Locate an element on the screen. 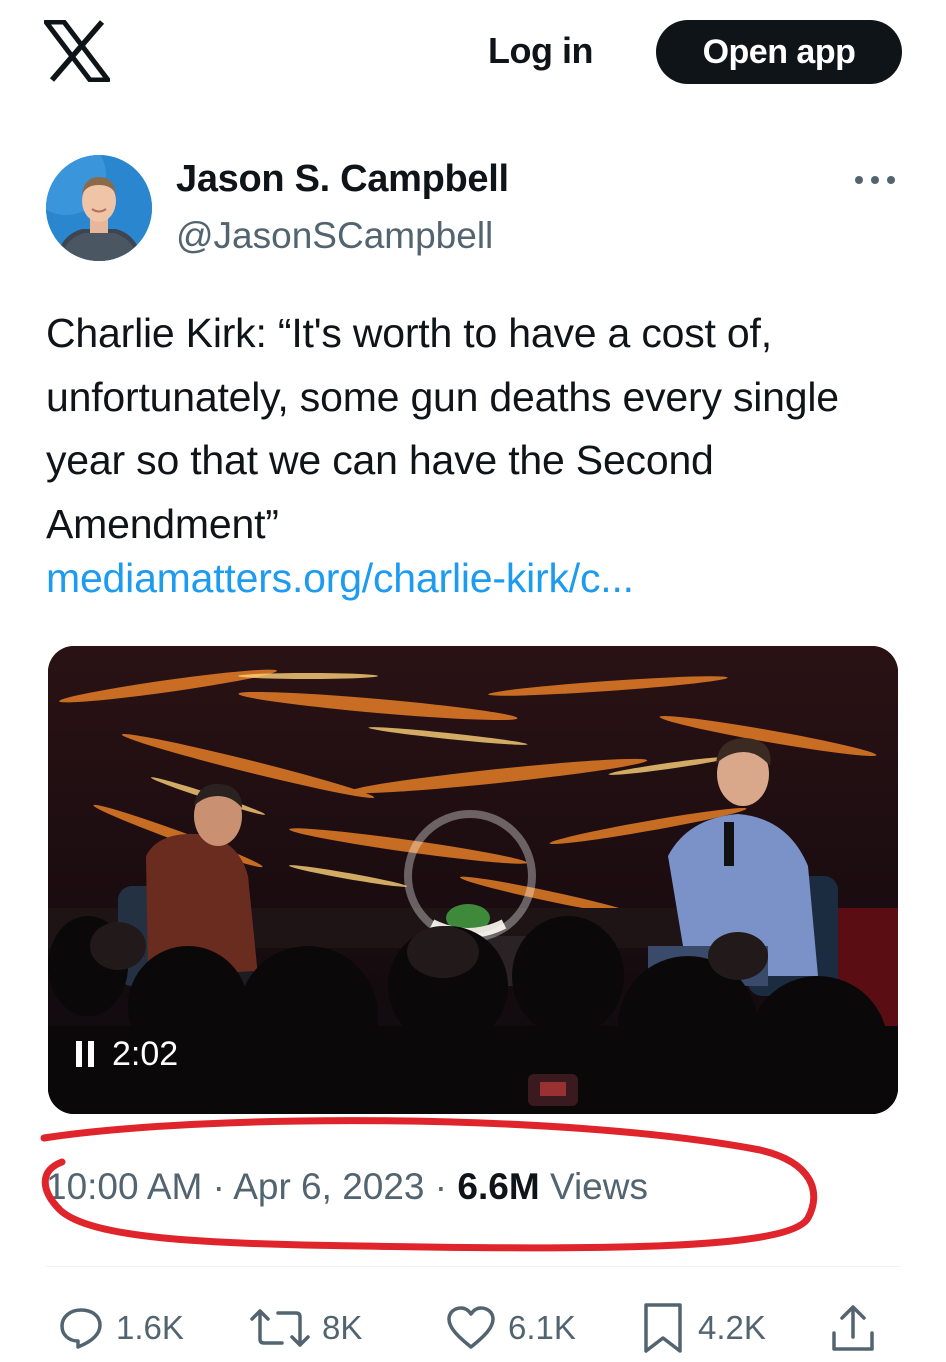  like-count: 6.1K is located at coordinates (542, 1327).